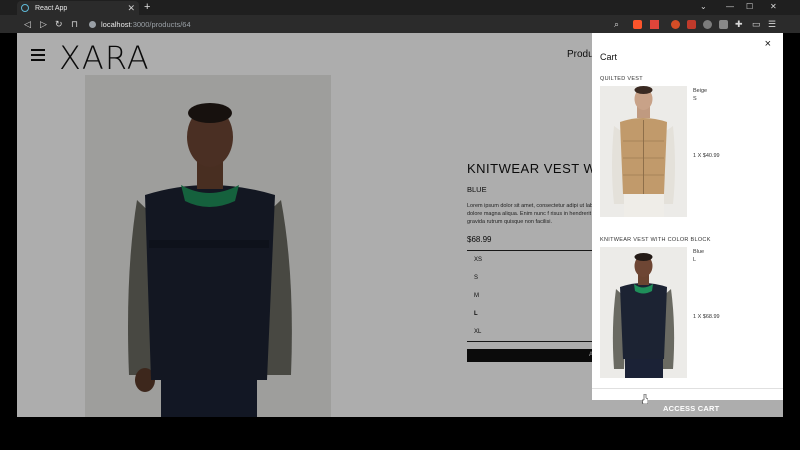  What do you see at coordinates (92, 24) in the screenshot?
I see `site-info-icon` at bounding box center [92, 24].